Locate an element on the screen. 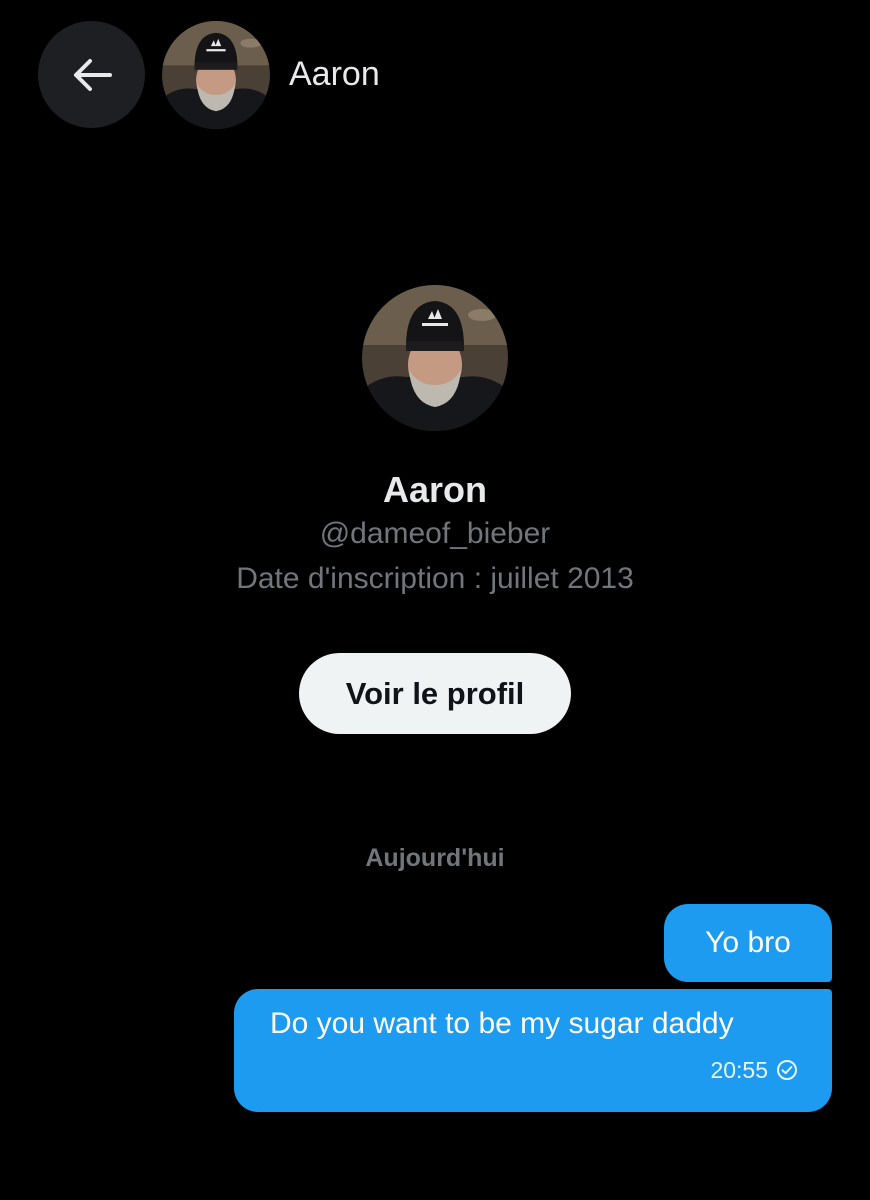 The image size is (870, 1200). profile-name: Aaron is located at coordinates (434, 489).